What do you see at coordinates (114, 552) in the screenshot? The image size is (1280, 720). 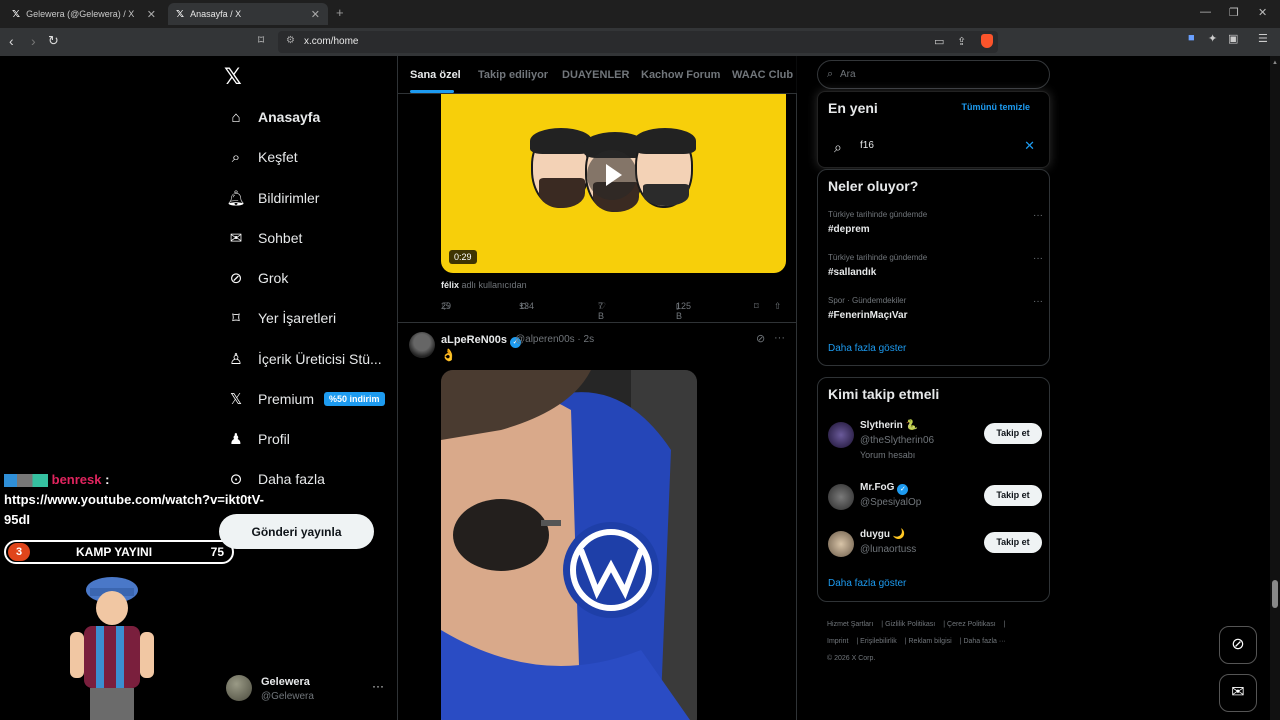 I see `goal-title: KAMP YAYINI` at bounding box center [114, 552].